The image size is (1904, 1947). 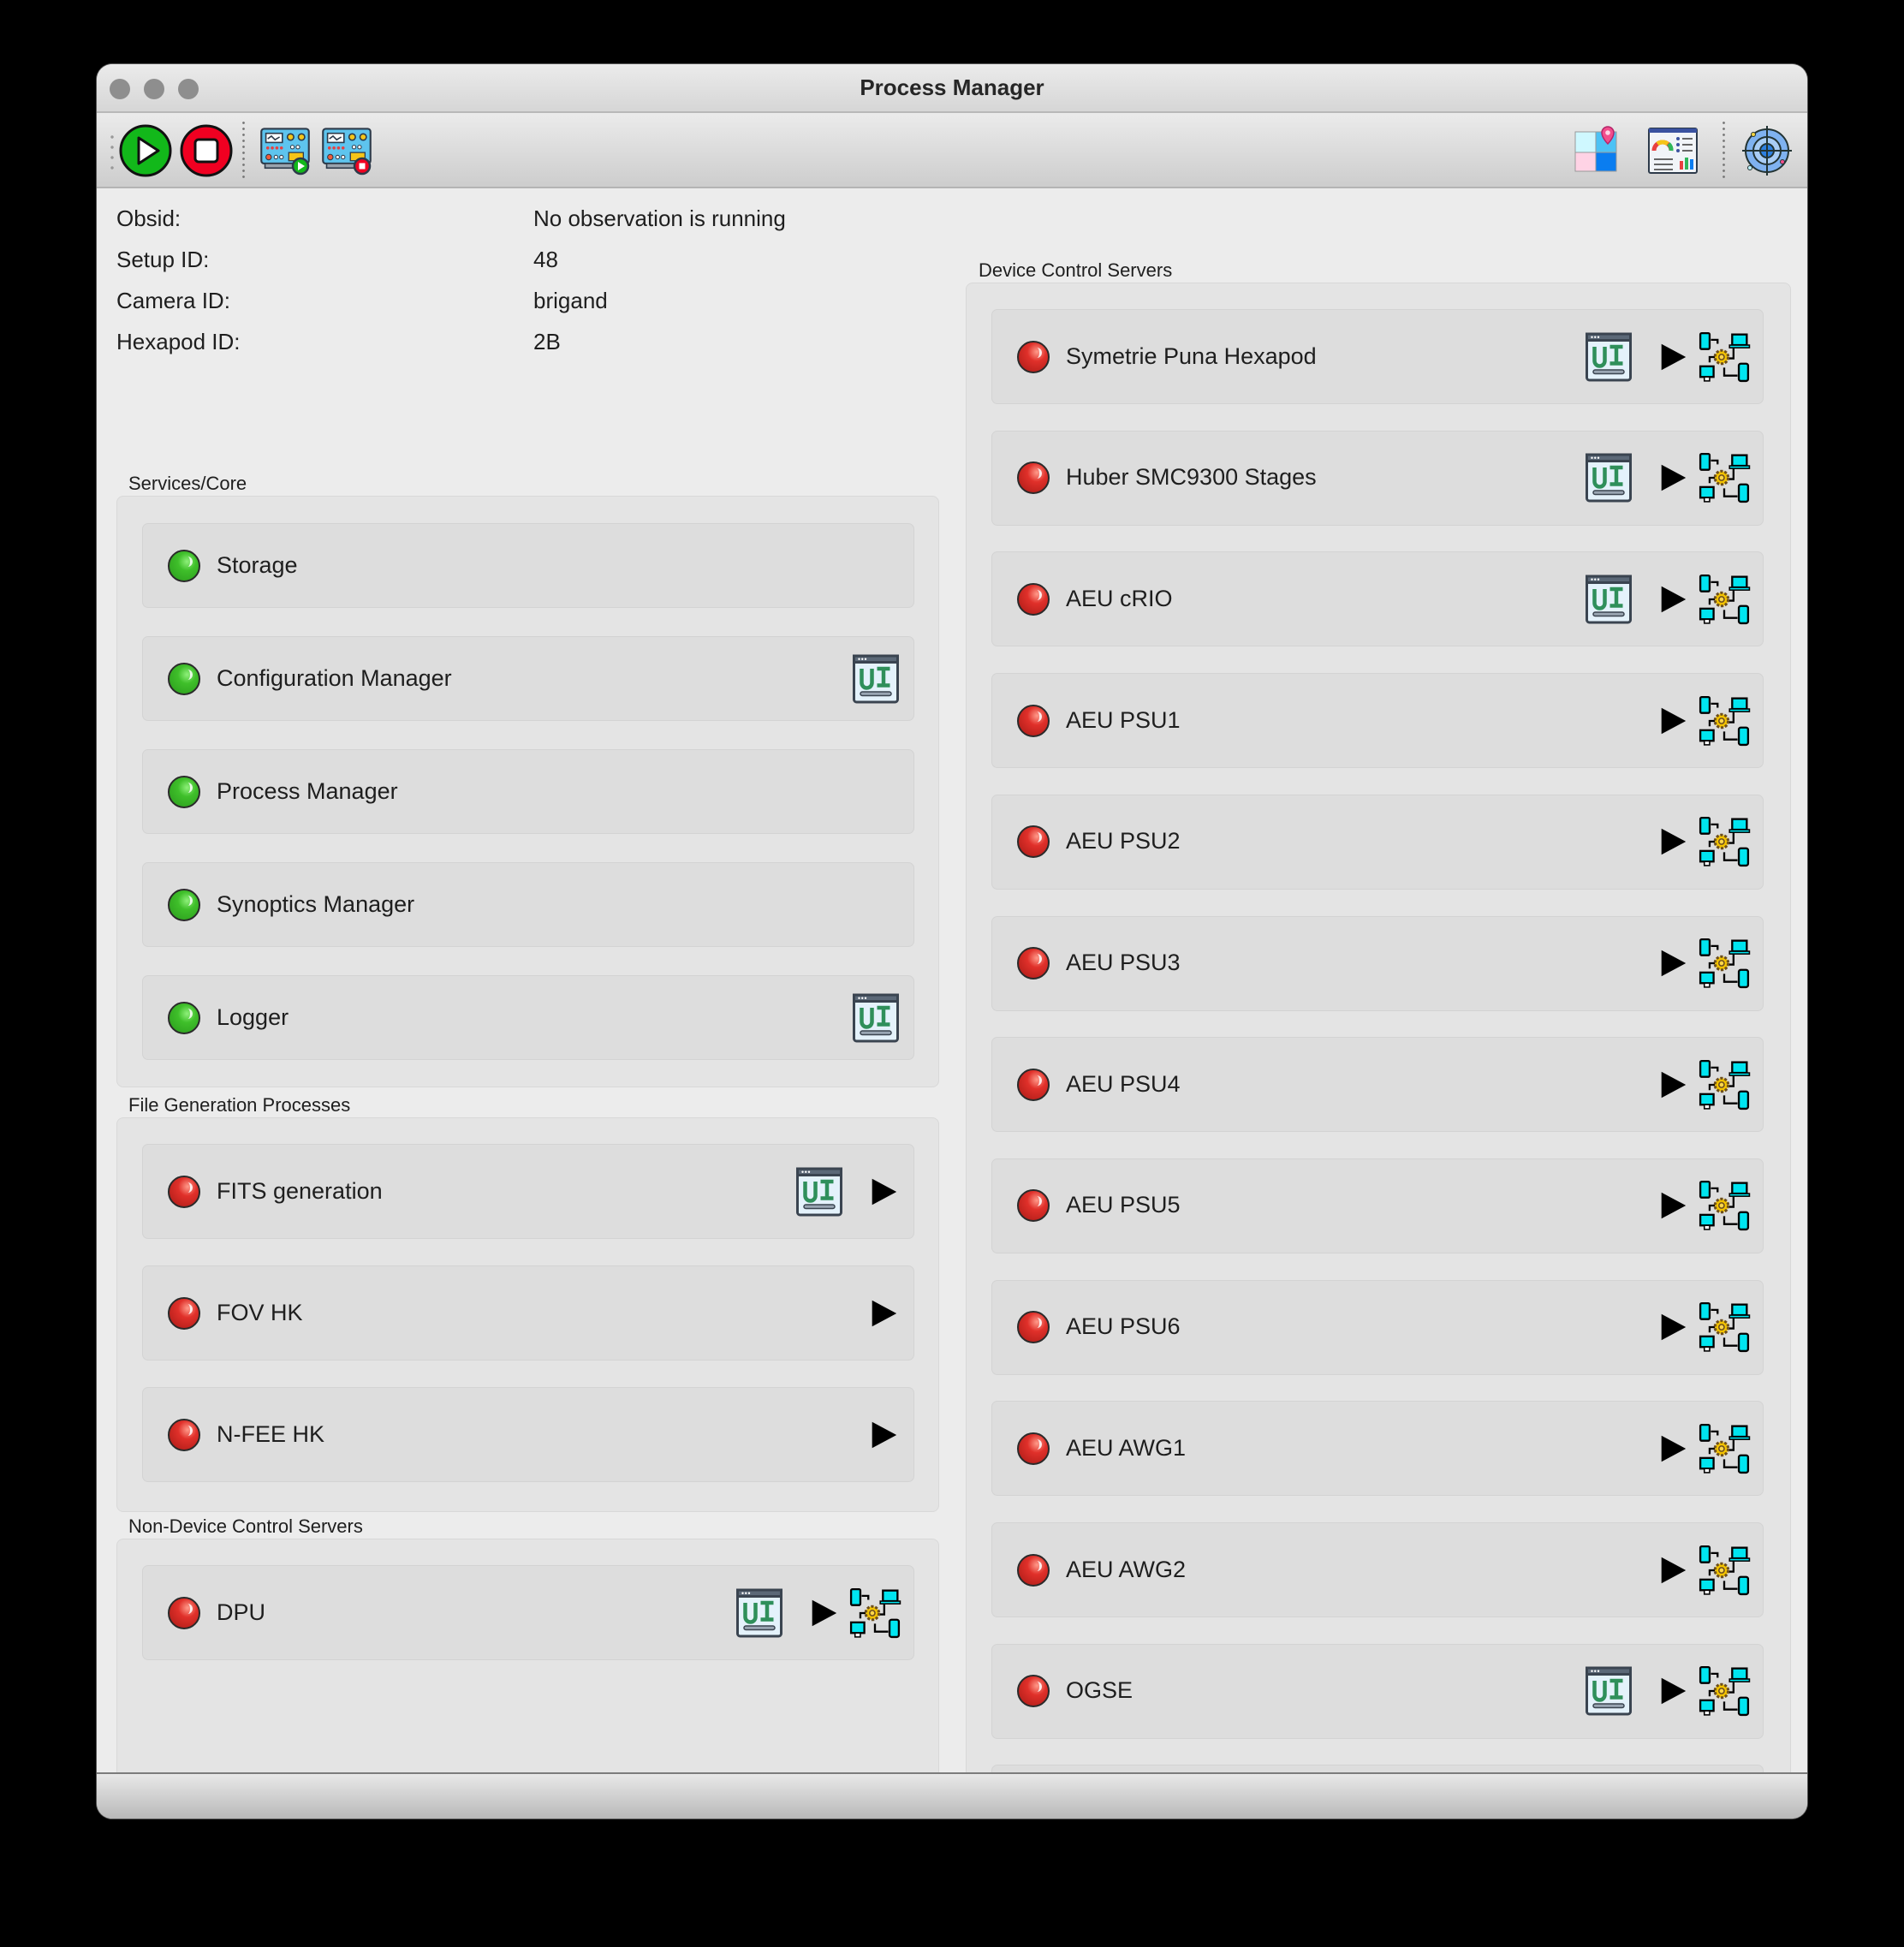 I want to click on stop-devices-button, so click(x=346, y=150).